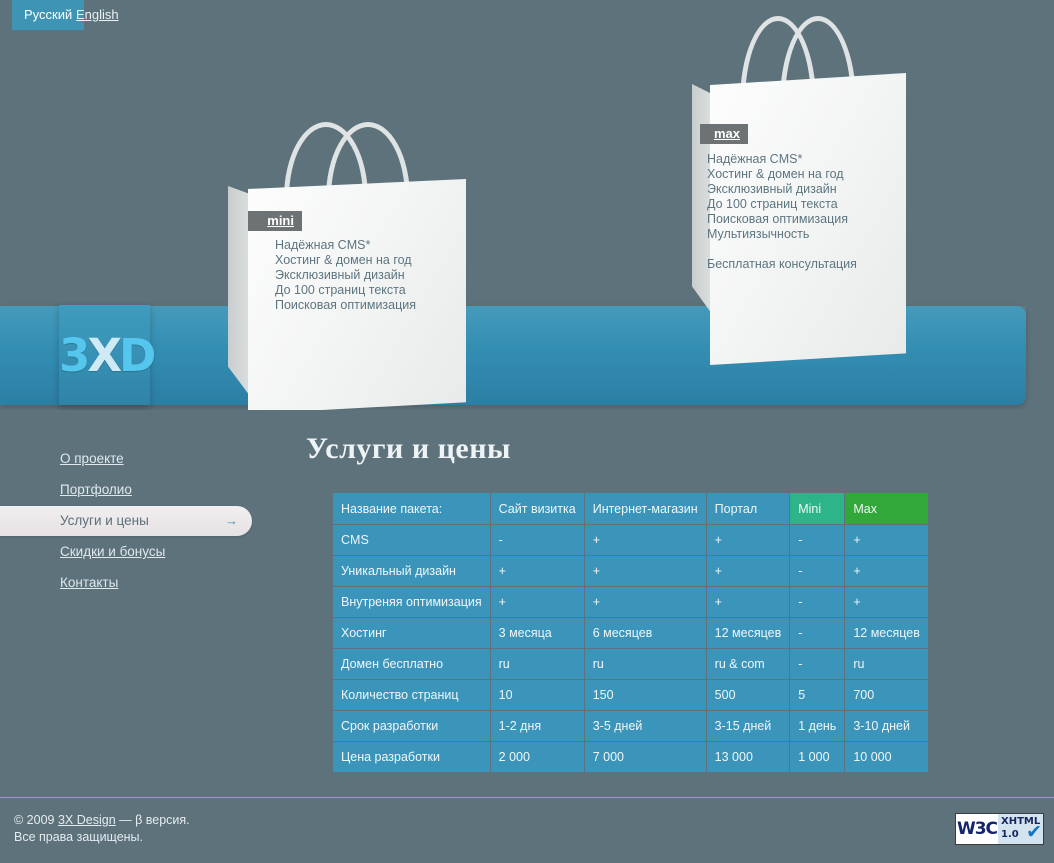 The image size is (1054, 863). What do you see at coordinates (411, 508) in the screenshot?
I see `column-header-package: Название пакета:` at bounding box center [411, 508].